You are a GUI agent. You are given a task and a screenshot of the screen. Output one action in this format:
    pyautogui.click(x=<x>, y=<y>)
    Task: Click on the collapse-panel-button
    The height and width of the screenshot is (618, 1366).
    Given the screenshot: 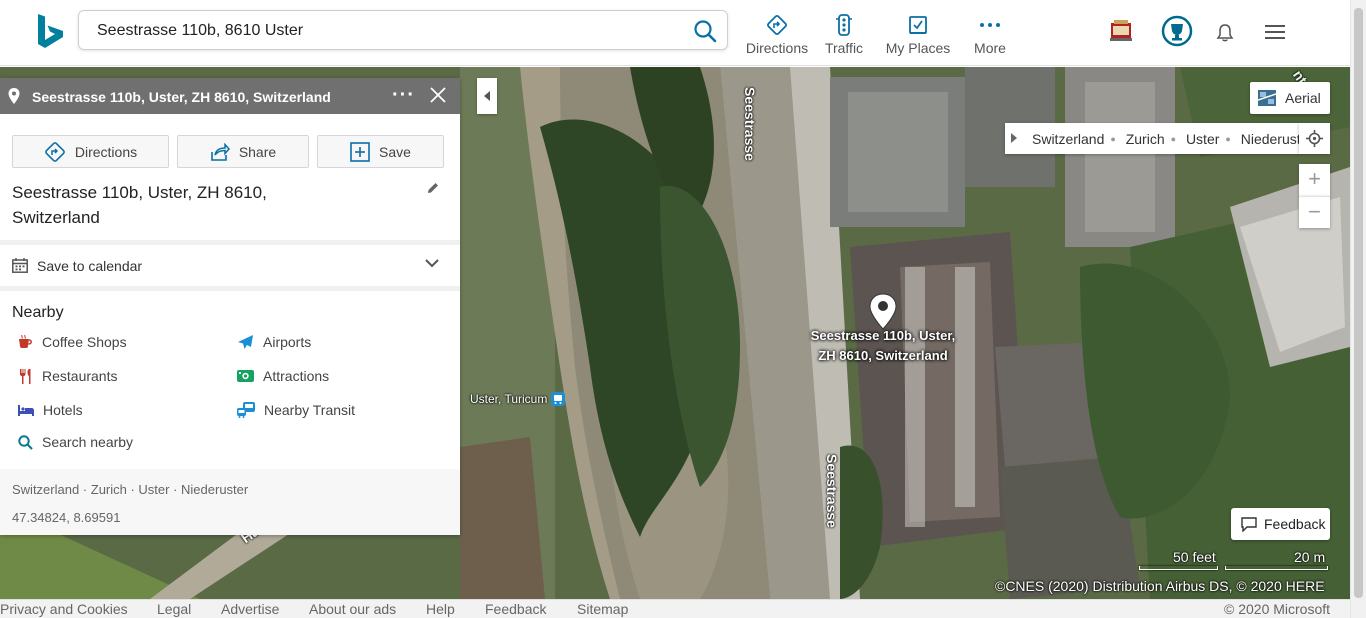 What is the action you would take?
    pyautogui.click(x=487, y=96)
    